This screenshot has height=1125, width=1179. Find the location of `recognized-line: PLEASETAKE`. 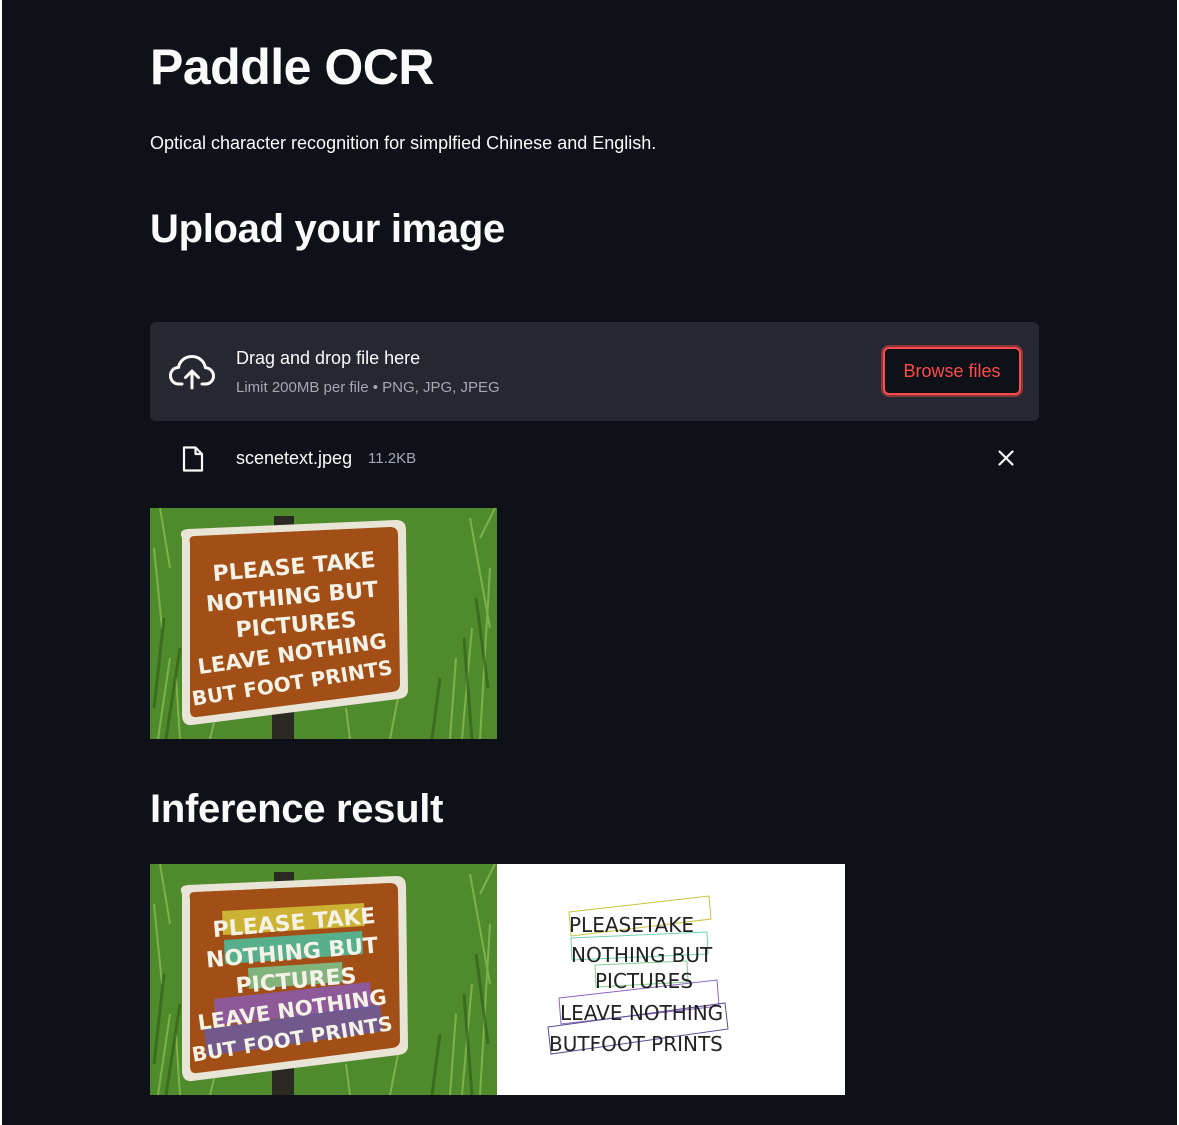

recognized-line: PLEASETAKE is located at coordinates (631, 925).